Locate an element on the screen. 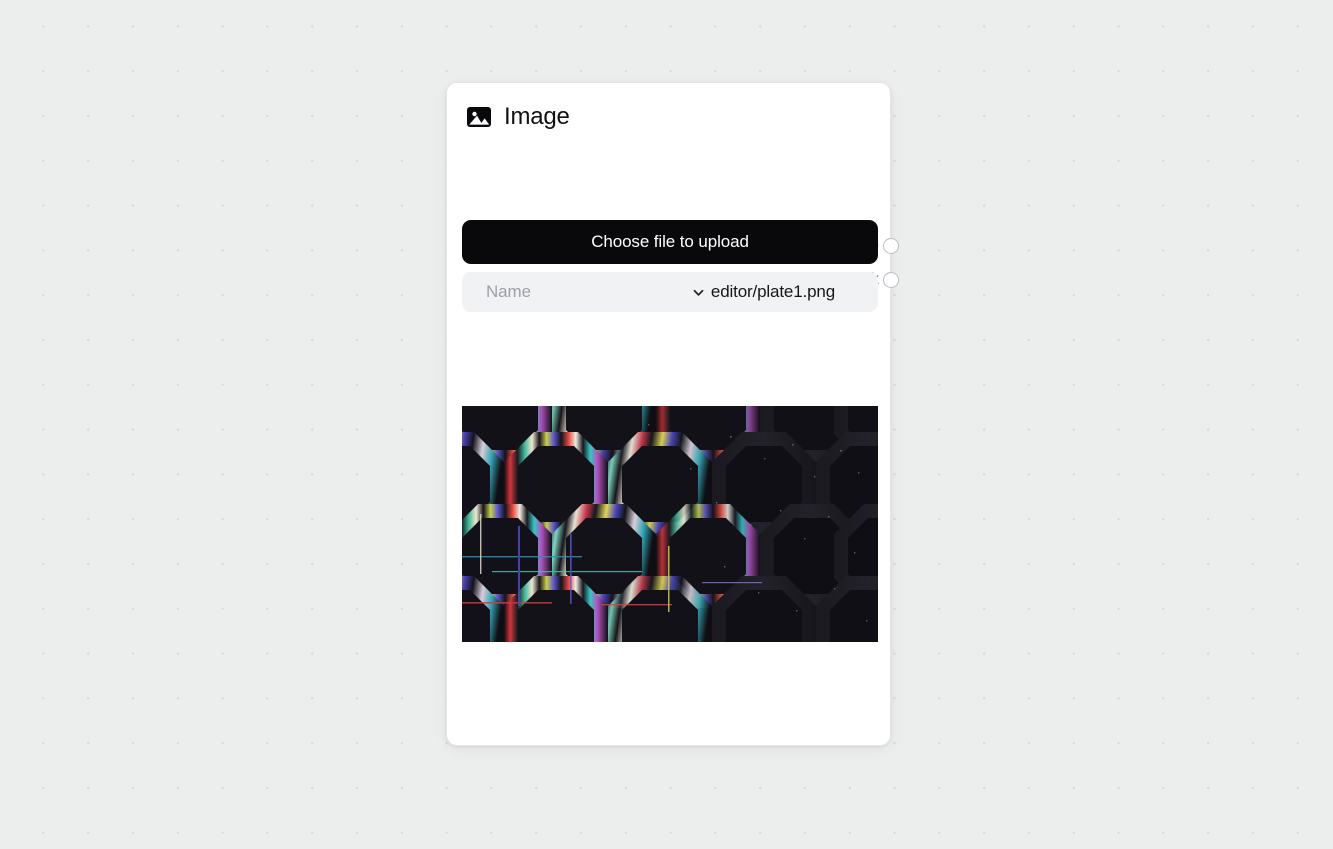  image-preview-canvas is located at coordinates (670, 524).